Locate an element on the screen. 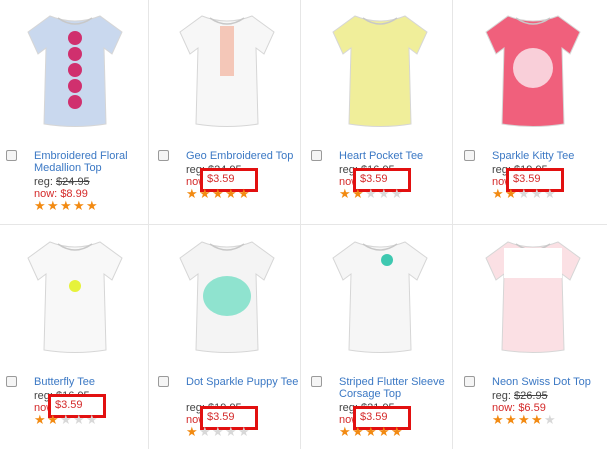 The height and width of the screenshot is (450, 607). product-title-link: Butterfly Tee is located at coordinates (92, 382).